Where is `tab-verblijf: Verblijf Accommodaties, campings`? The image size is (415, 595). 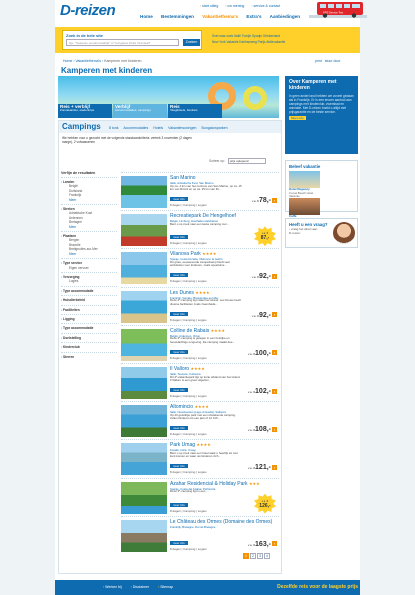 tab-verblijf: Verblijf Accommodaties, campings is located at coordinates (140, 111).